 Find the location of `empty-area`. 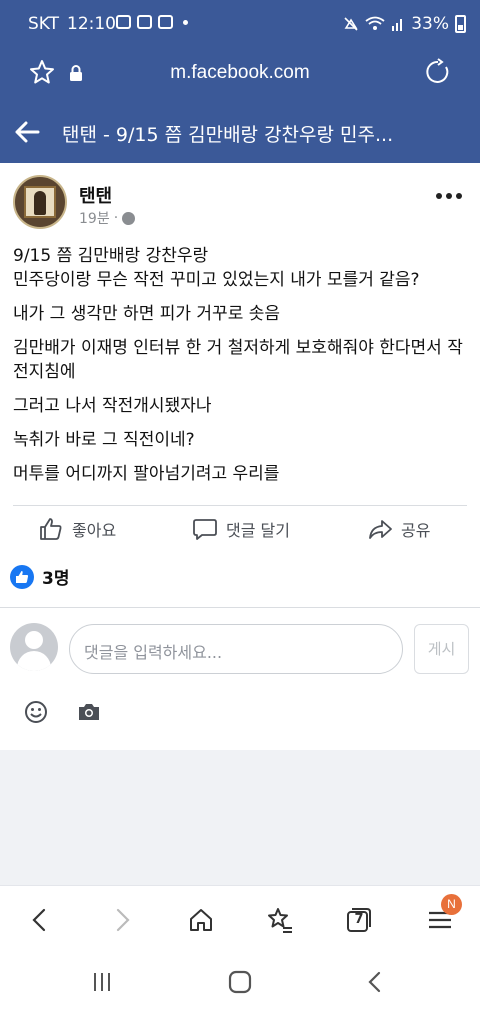

empty-area is located at coordinates (240, 817).